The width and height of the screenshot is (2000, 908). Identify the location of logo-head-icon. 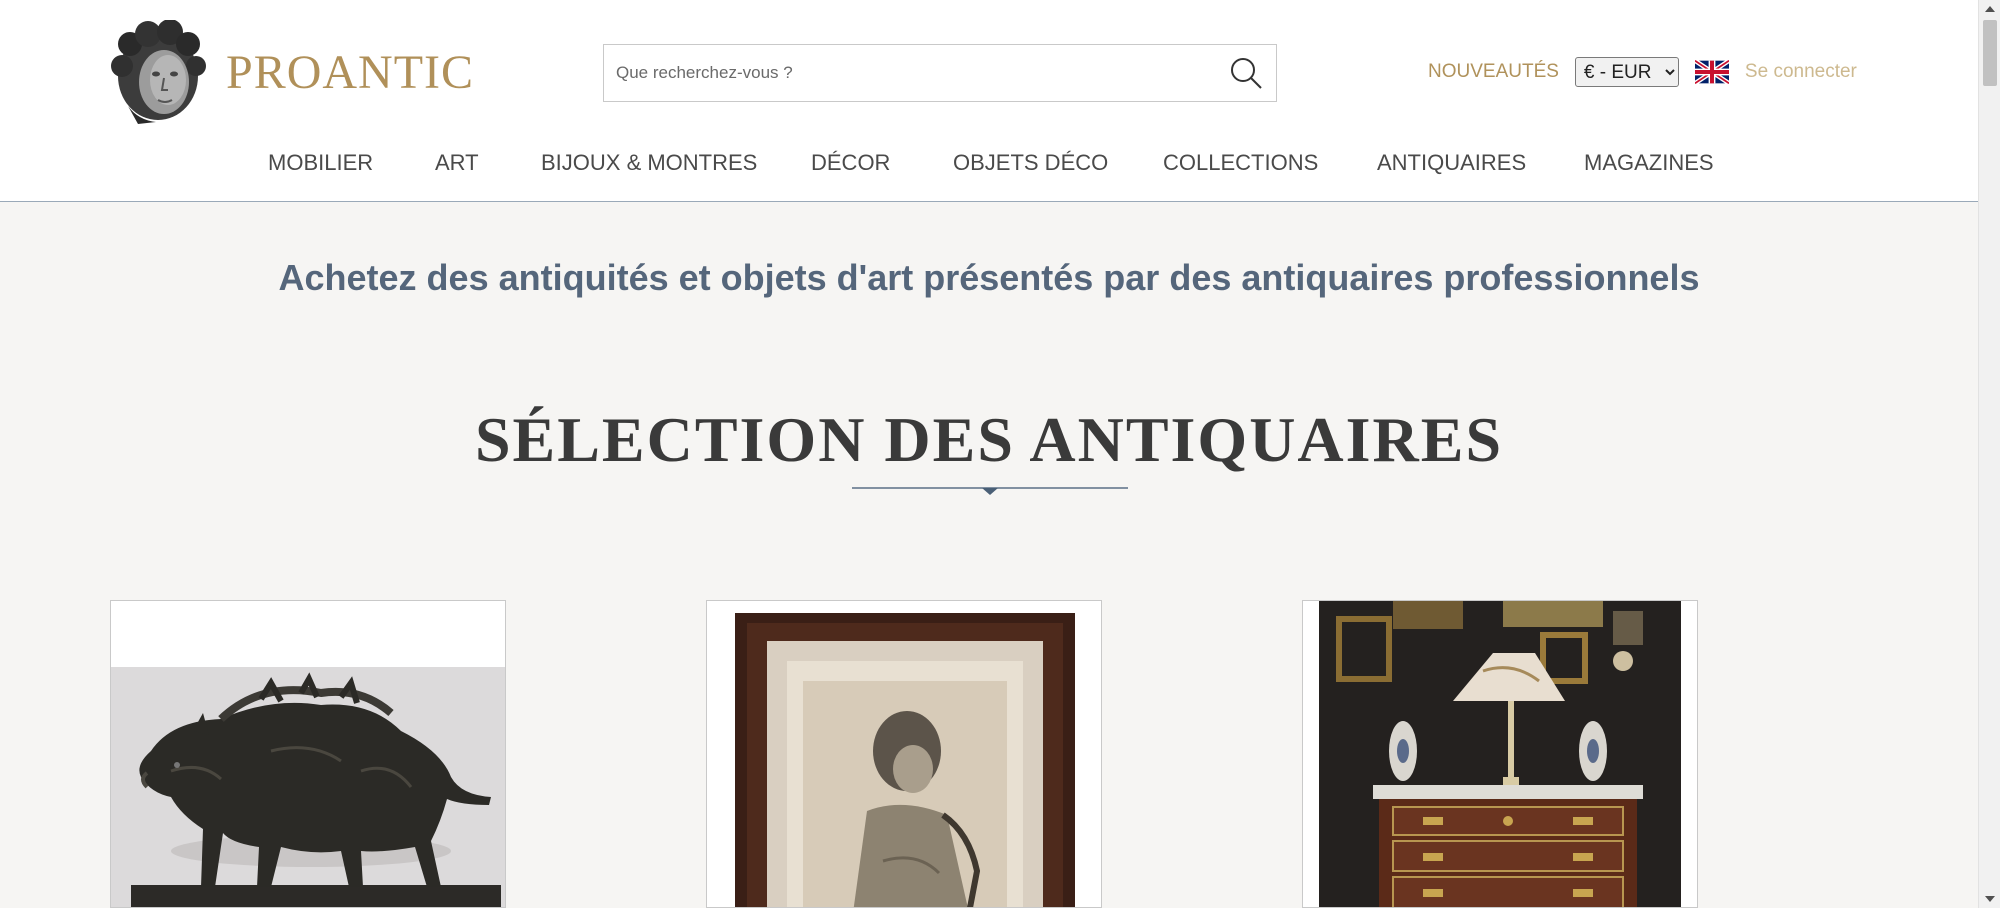
(158, 72).